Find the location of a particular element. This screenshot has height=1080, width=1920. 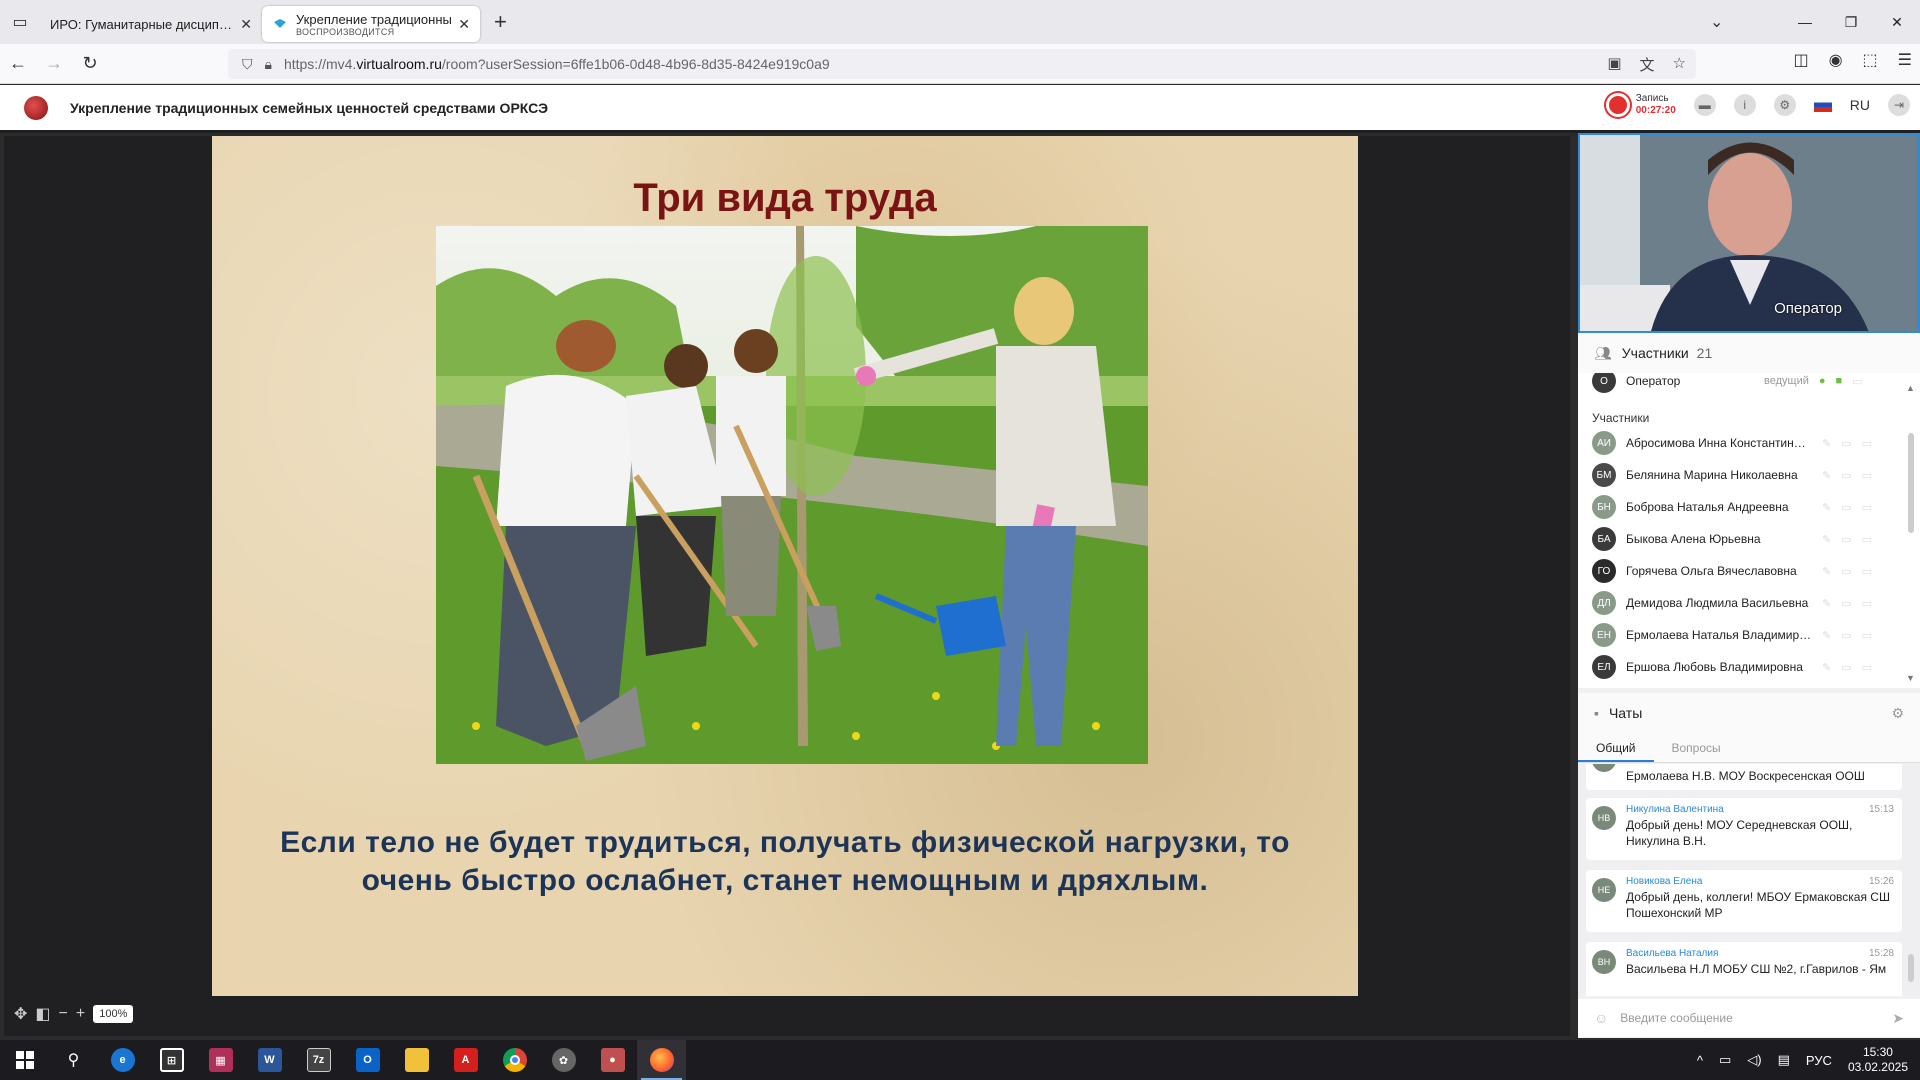

taskbar-outlook: O is located at coordinates (367, 1060).